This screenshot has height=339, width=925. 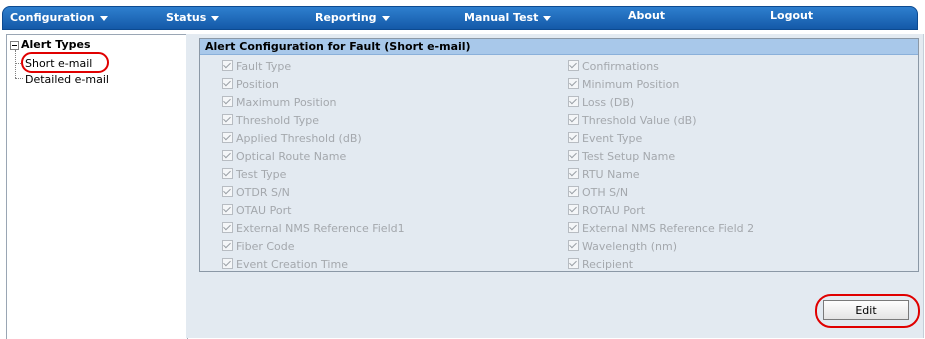 I want to click on field-label: Test Type, so click(x=261, y=174).